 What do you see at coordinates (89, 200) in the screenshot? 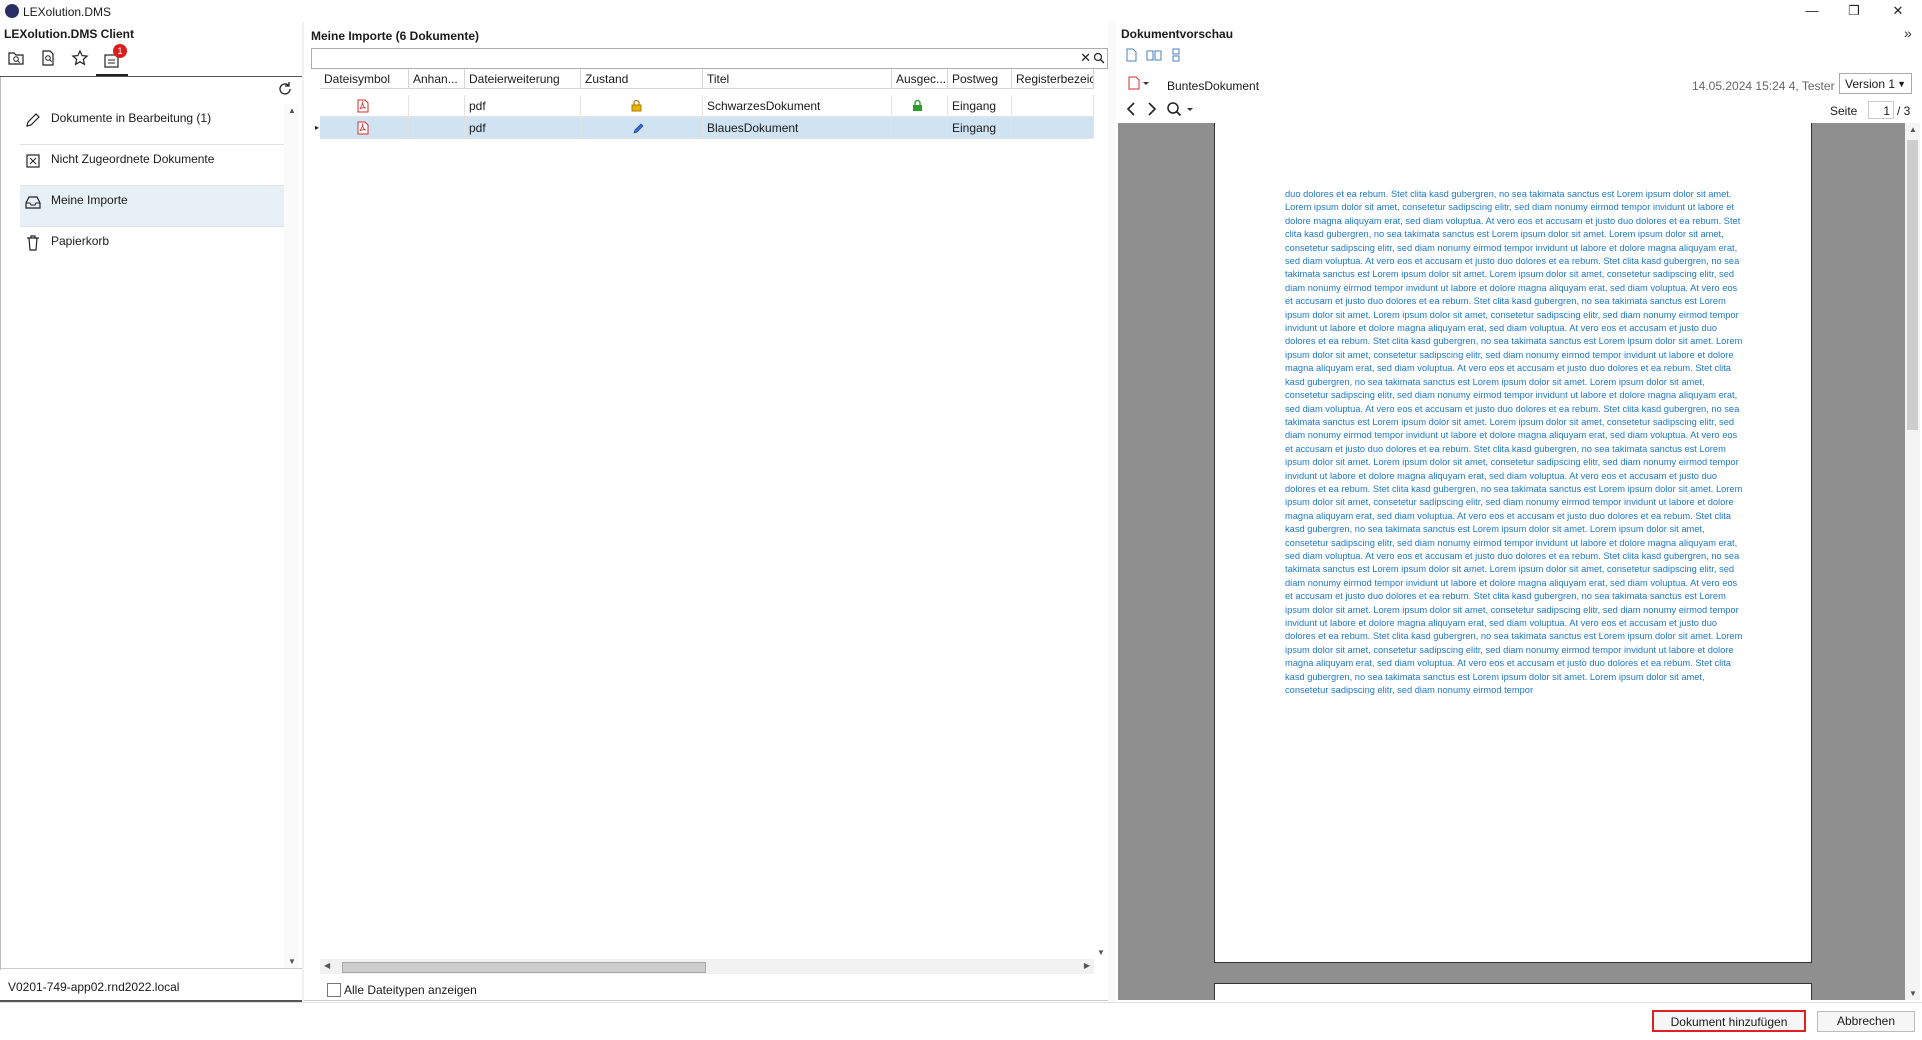
I see `nav-item-label: Meine Importe` at bounding box center [89, 200].